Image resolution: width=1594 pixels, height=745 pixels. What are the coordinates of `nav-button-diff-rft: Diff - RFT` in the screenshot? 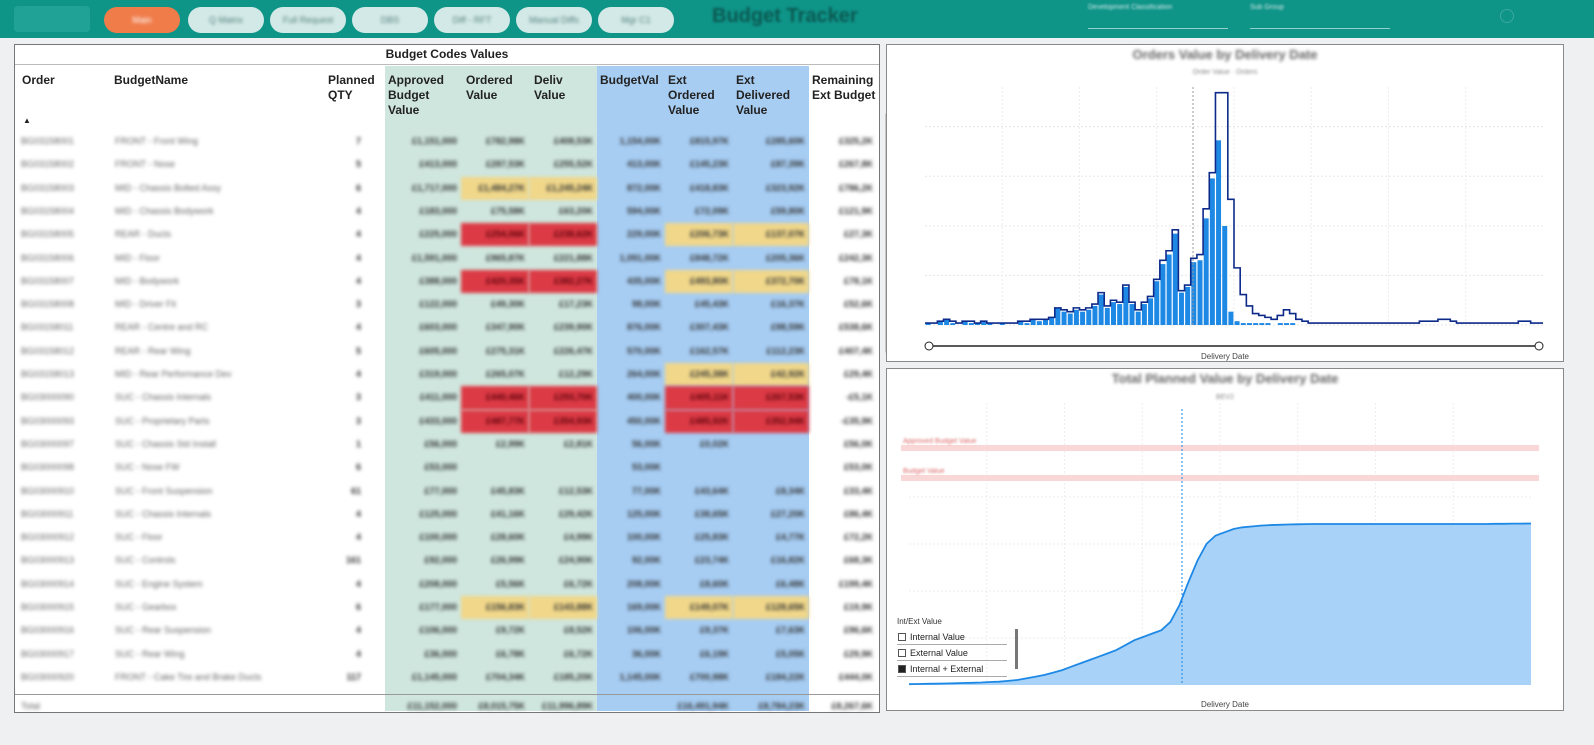 It's located at (472, 20).